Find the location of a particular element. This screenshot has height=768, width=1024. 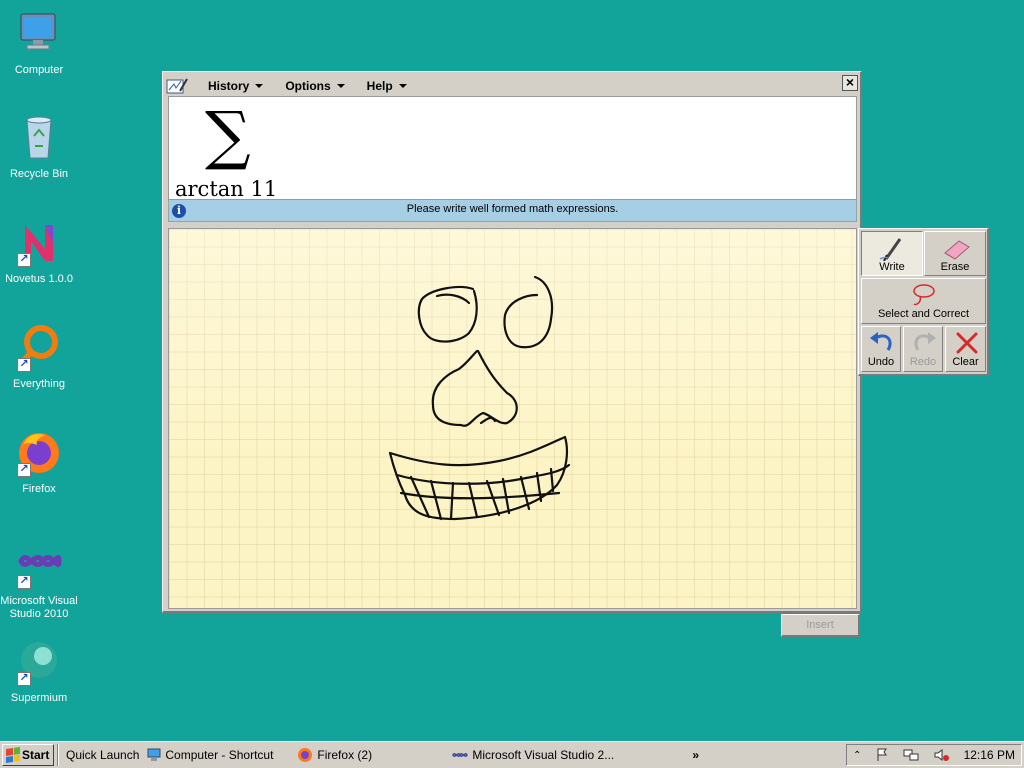

taskbar-separator is located at coordinates (58, 755).